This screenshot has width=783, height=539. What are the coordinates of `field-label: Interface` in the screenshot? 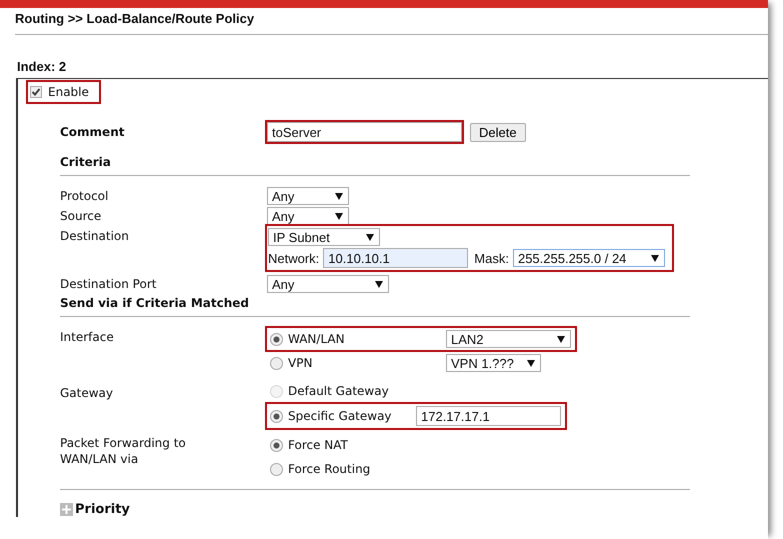 It's located at (87, 337).